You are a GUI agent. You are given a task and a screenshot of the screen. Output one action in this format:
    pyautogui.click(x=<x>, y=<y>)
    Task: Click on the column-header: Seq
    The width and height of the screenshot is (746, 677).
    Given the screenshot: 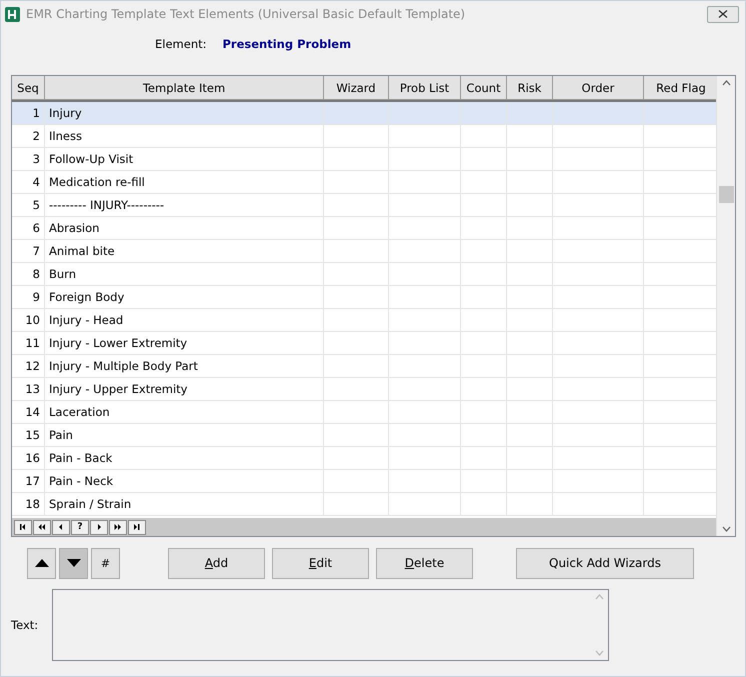 What is the action you would take?
    pyautogui.click(x=28, y=88)
    